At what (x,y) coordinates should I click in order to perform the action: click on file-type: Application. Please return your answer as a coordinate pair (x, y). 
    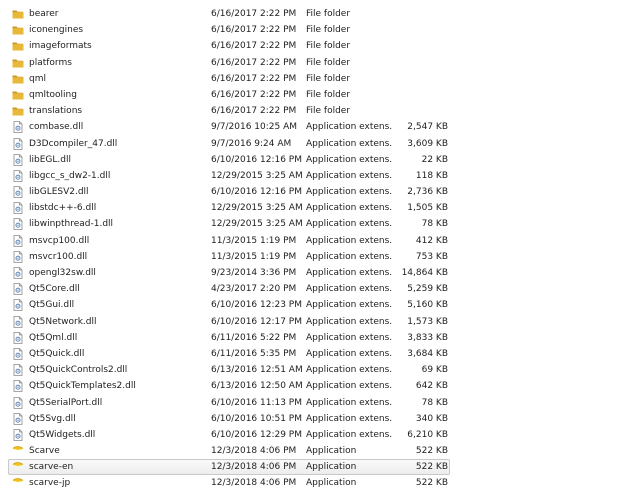
    Looking at the image, I should click on (331, 467).